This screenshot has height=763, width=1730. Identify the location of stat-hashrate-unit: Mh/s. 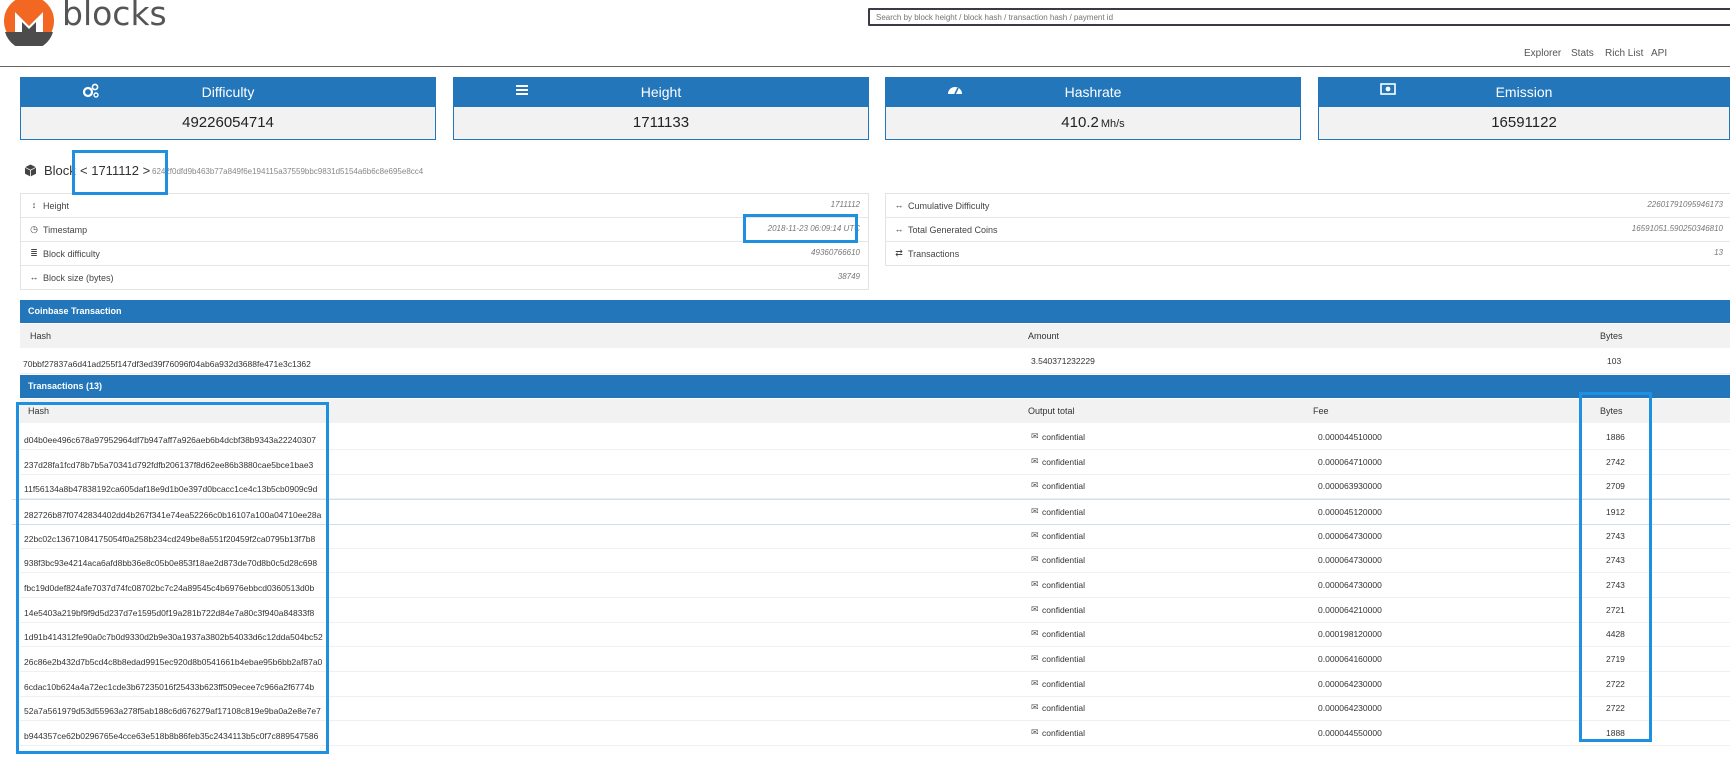
(1112, 124).